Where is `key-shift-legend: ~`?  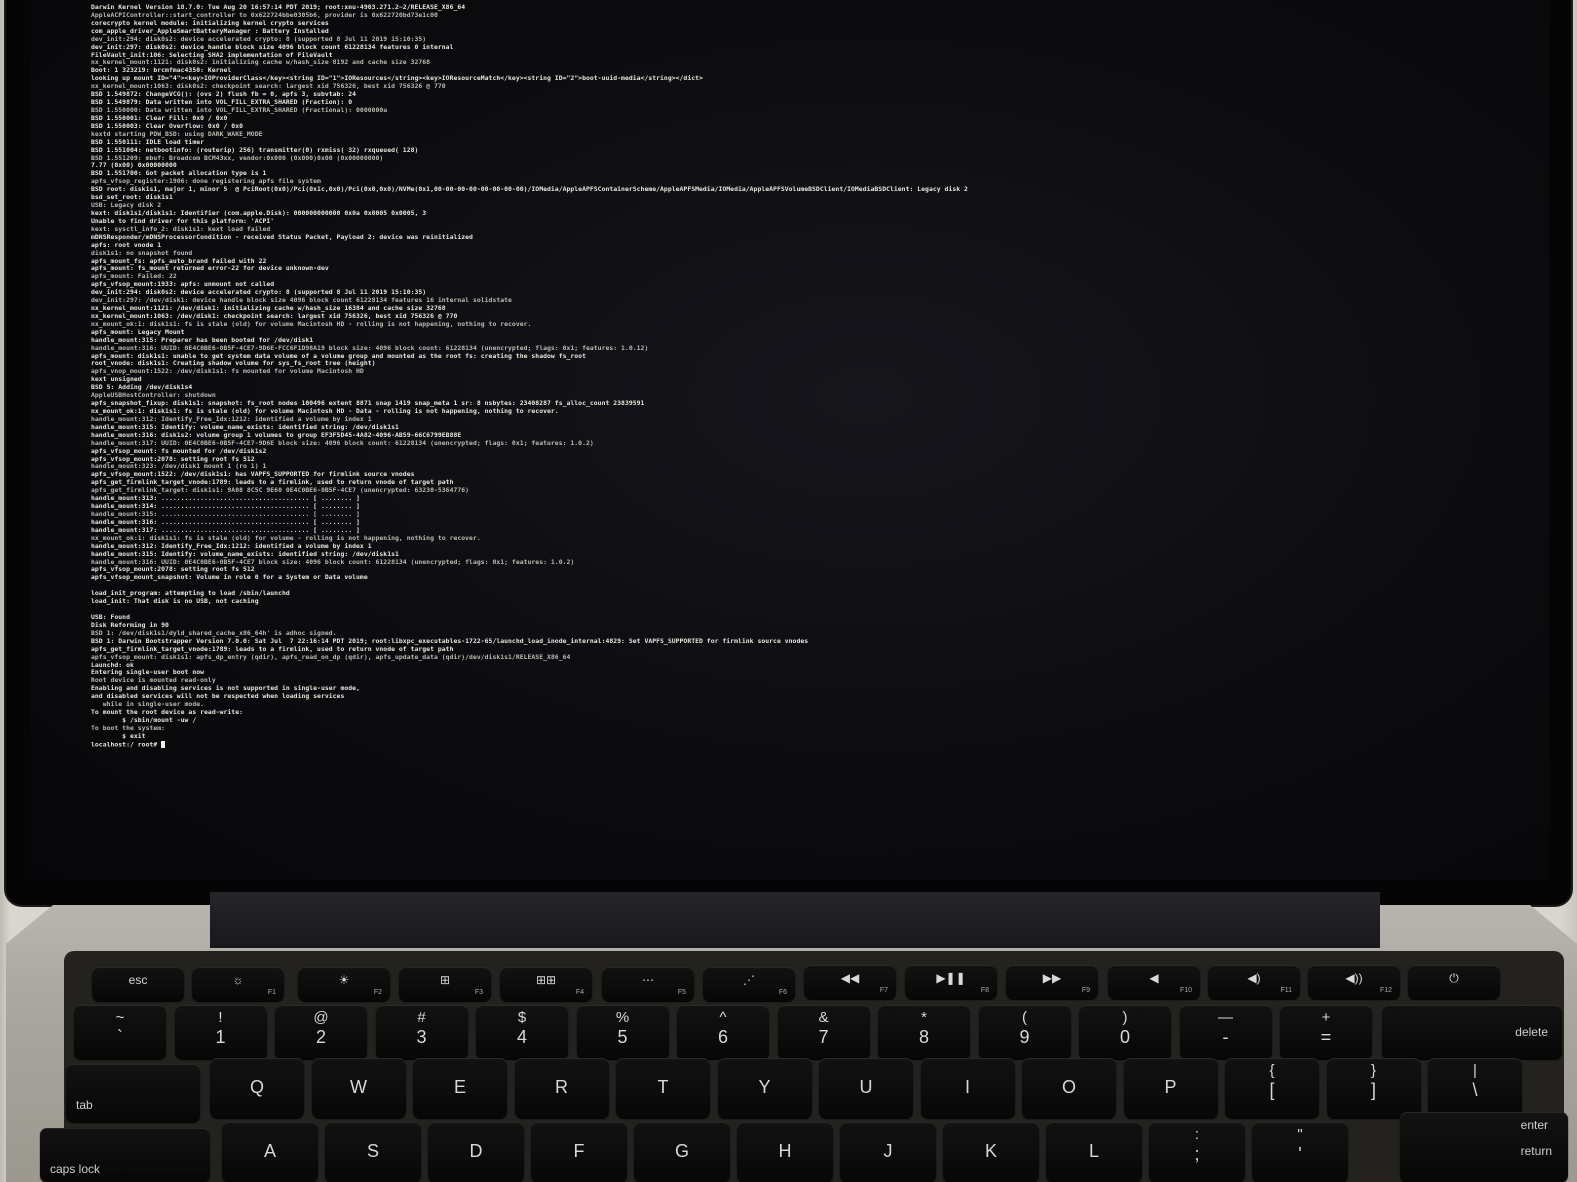
key-shift-legend: ~ is located at coordinates (120, 1017).